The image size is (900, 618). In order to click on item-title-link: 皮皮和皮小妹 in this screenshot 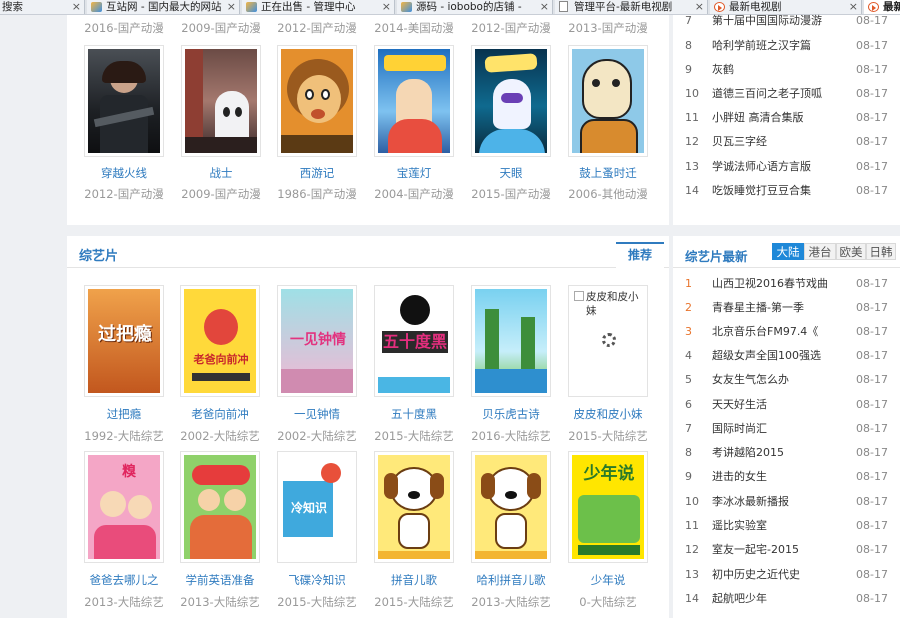, I will do `click(608, 414)`.